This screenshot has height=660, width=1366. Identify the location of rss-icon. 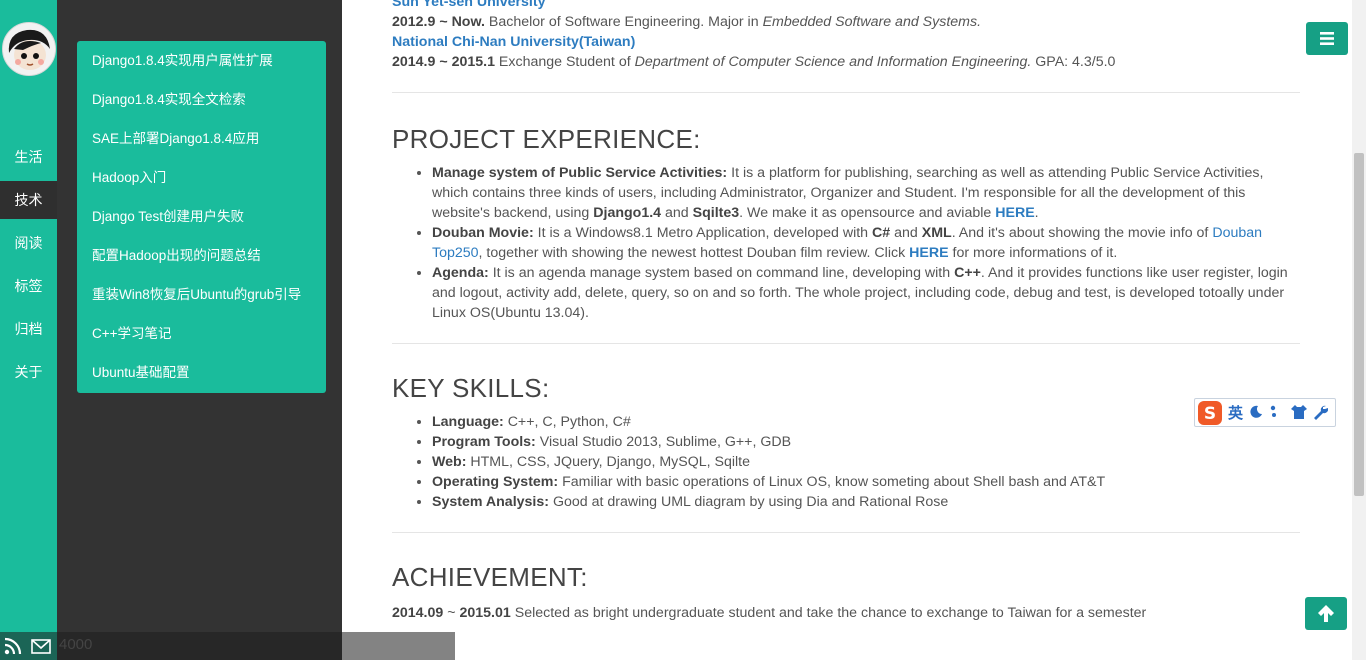
(13, 648).